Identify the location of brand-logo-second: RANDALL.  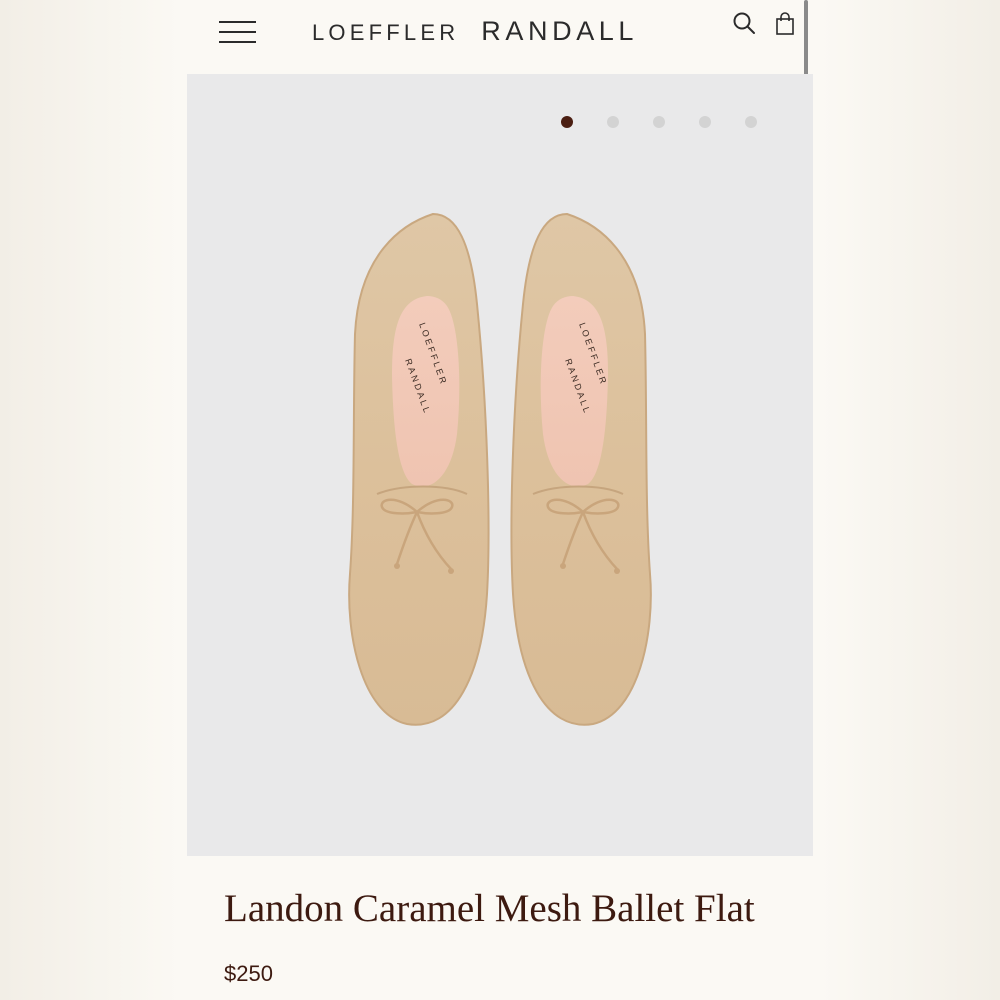
(560, 31).